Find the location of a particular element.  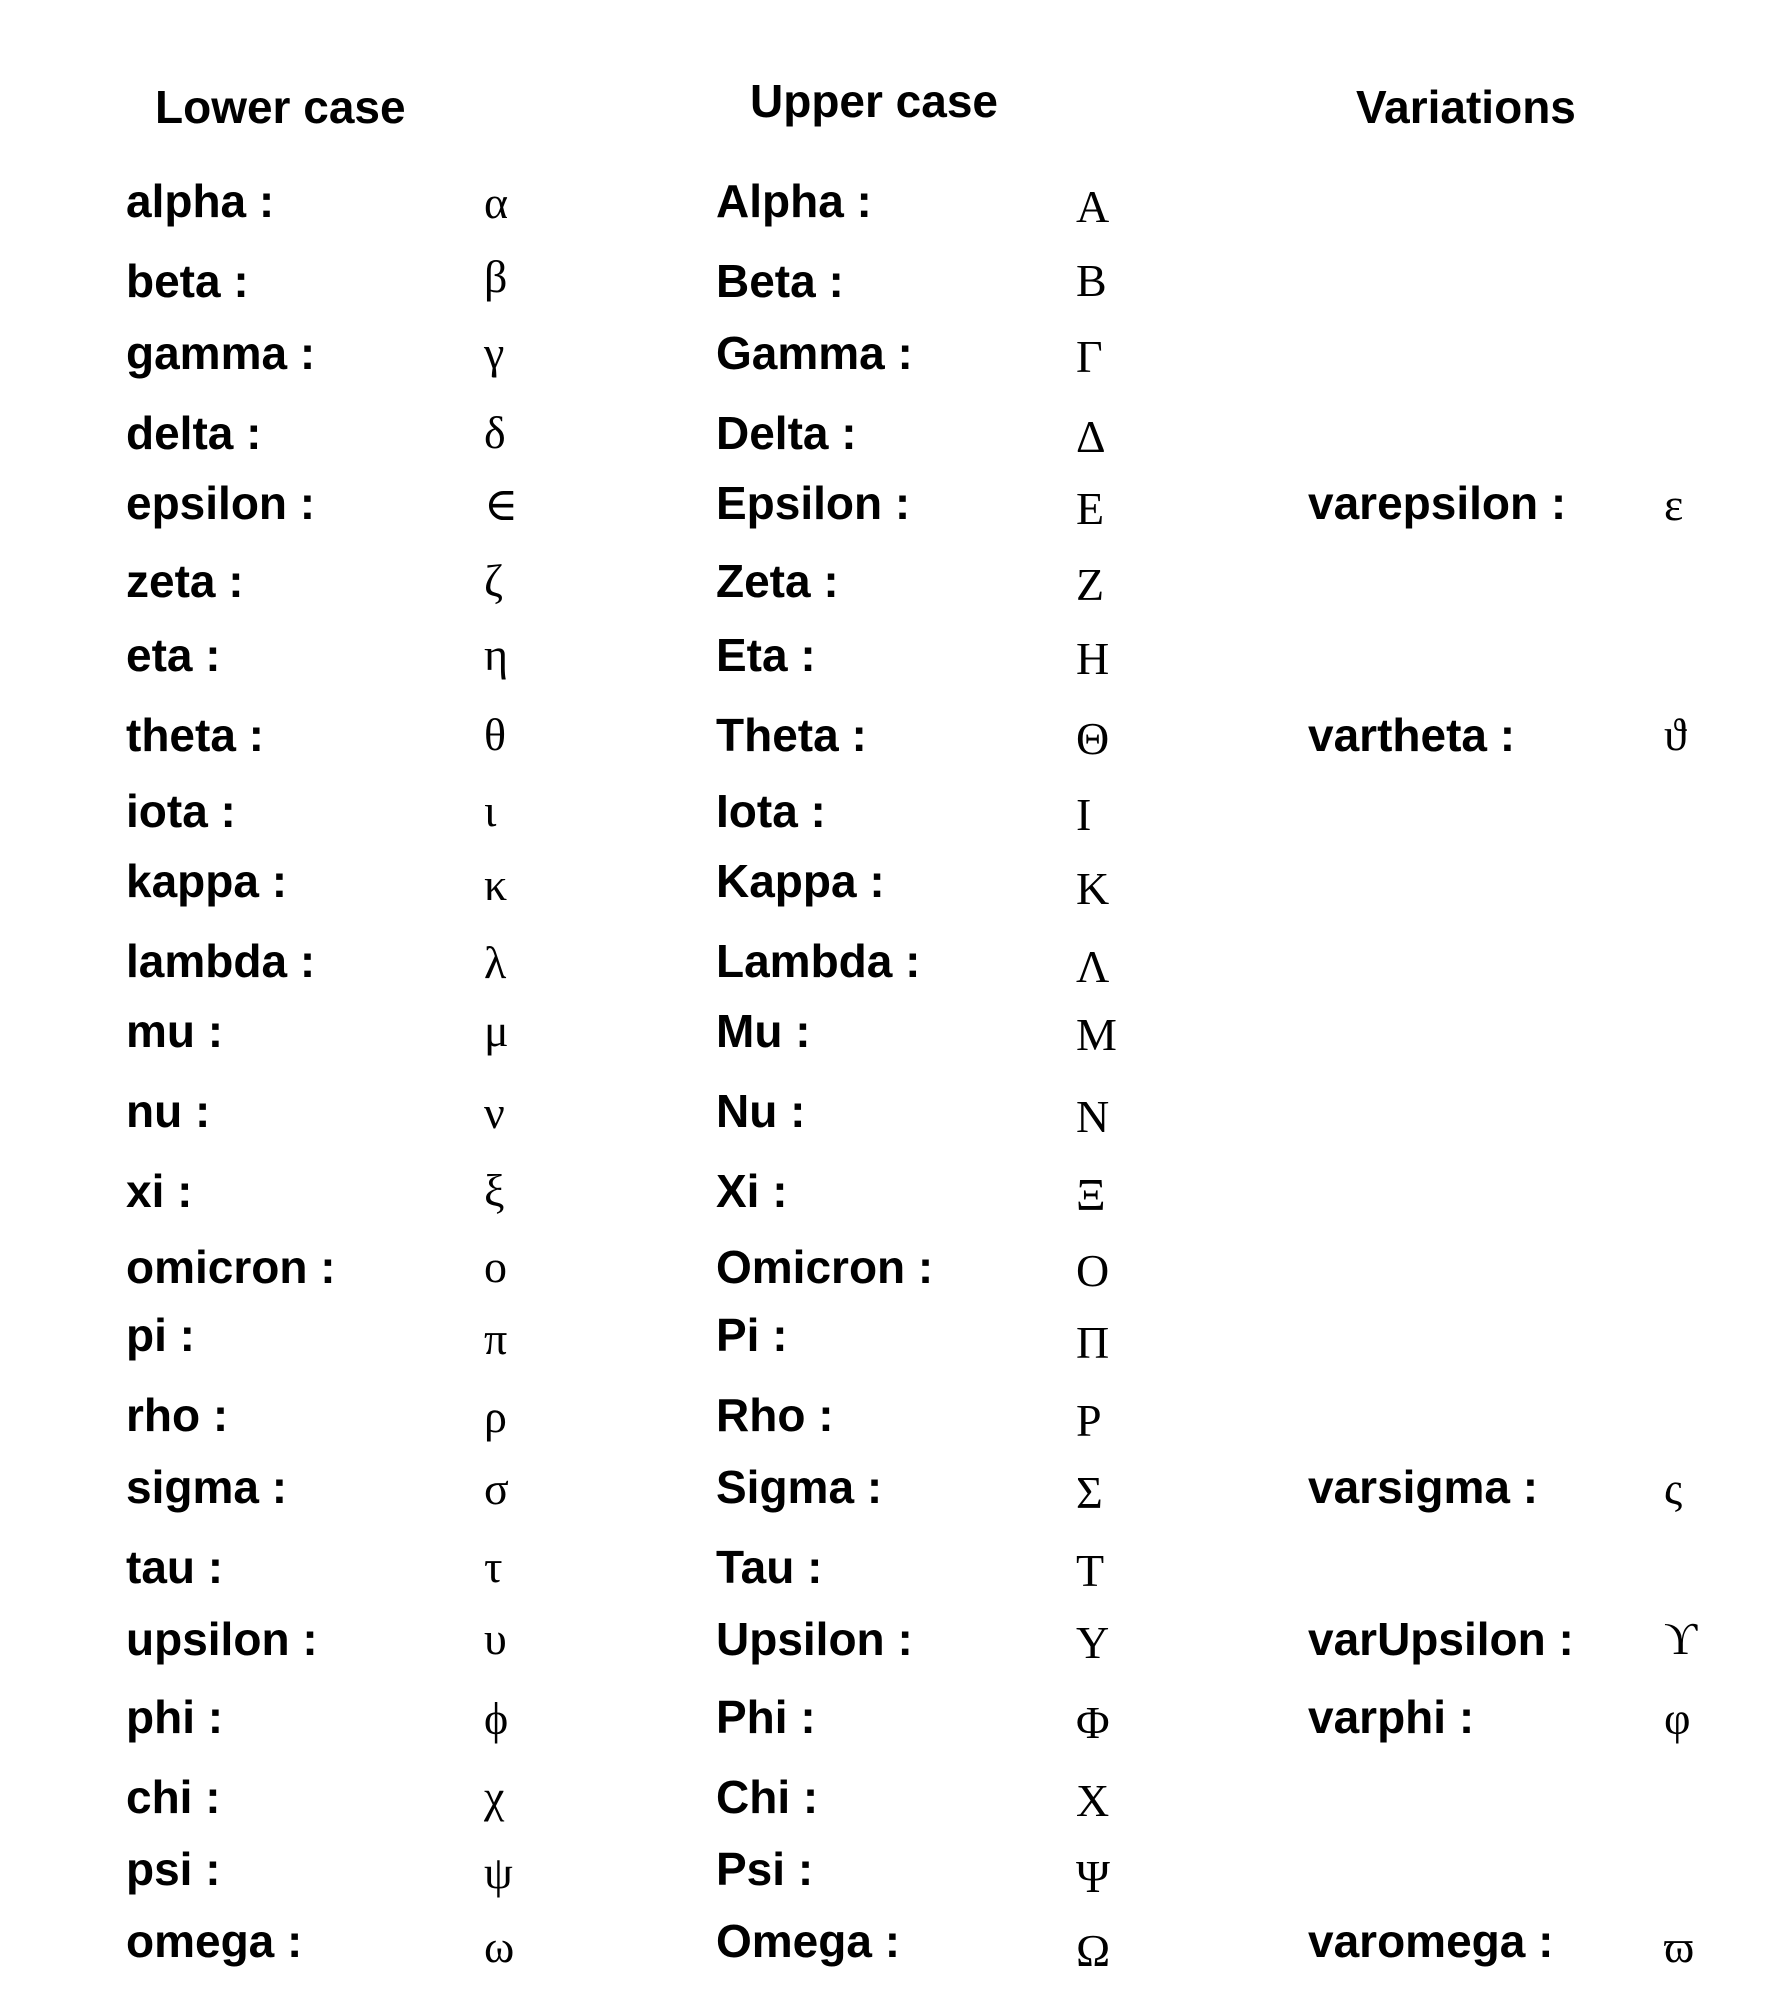

lower-case-symbol: υ is located at coordinates (495, 1638).